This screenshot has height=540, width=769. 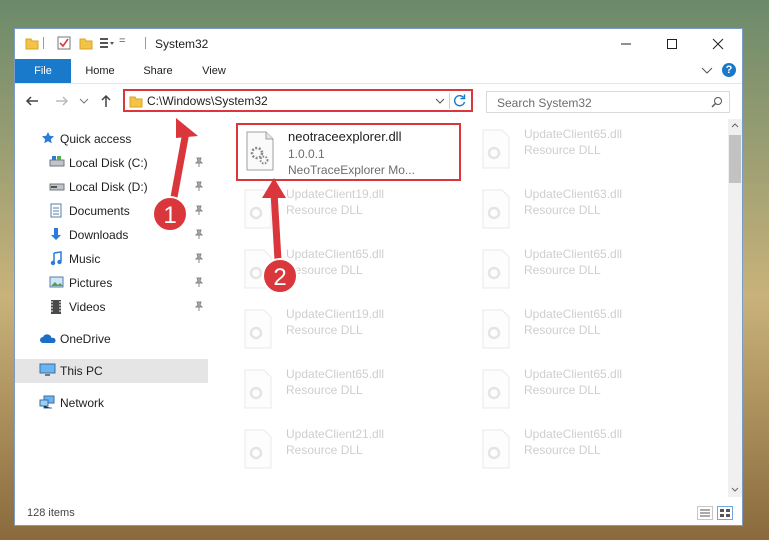 What do you see at coordinates (99, 235) in the screenshot?
I see `sidebar-item-label: Downloads` at bounding box center [99, 235].